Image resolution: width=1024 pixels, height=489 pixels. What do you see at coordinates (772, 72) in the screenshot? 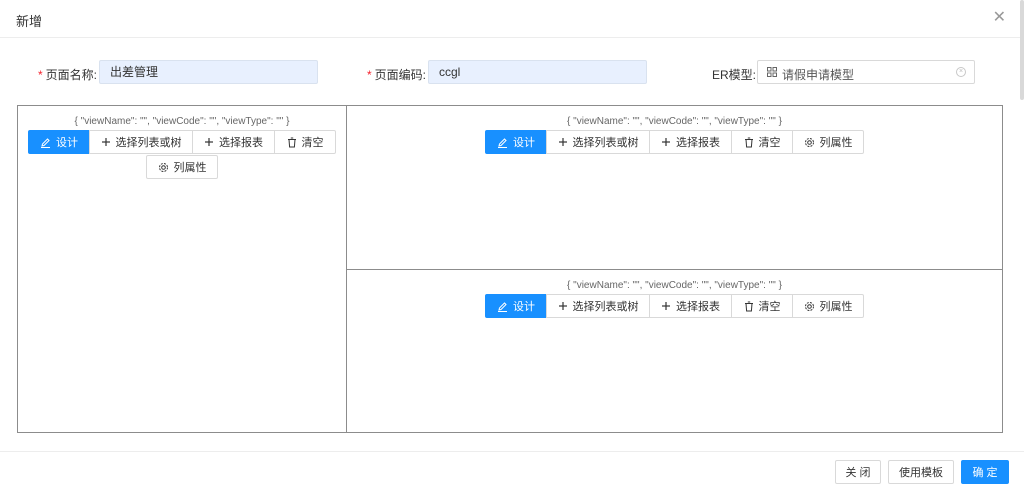
I see `grid-icon` at bounding box center [772, 72].